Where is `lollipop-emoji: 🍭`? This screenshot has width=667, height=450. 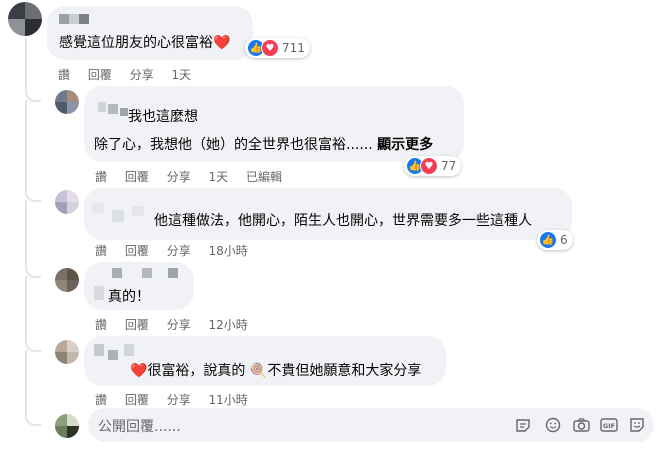 lollipop-emoji: 🍭 is located at coordinates (258, 371).